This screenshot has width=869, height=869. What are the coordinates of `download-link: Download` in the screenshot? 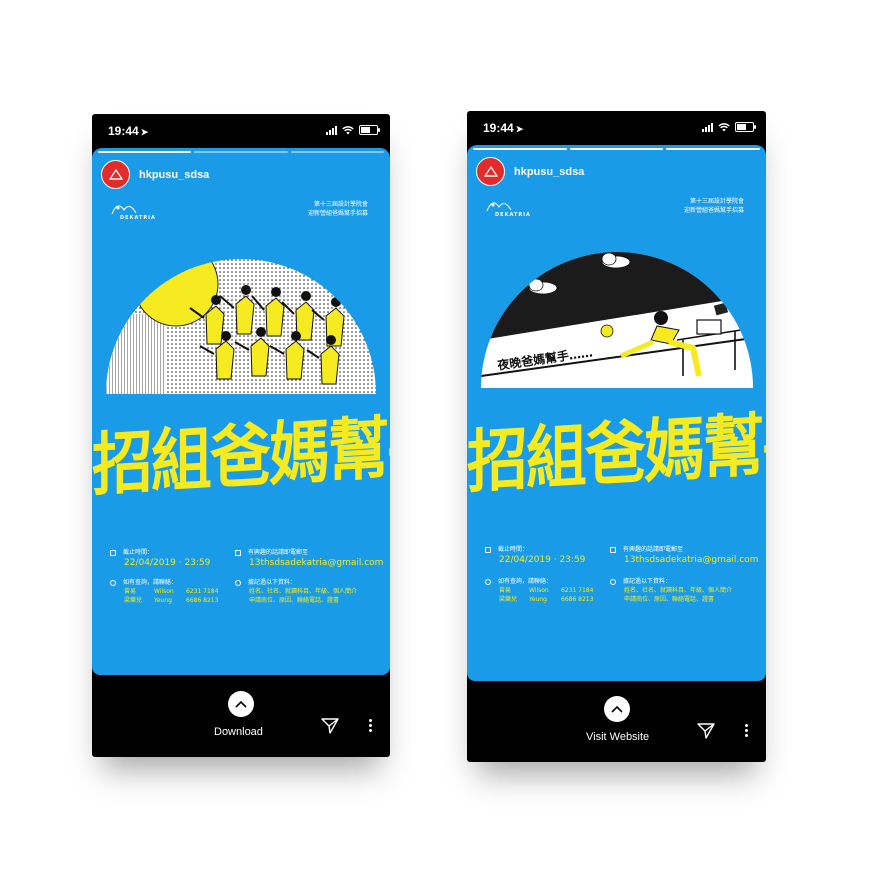 It's located at (238, 732).